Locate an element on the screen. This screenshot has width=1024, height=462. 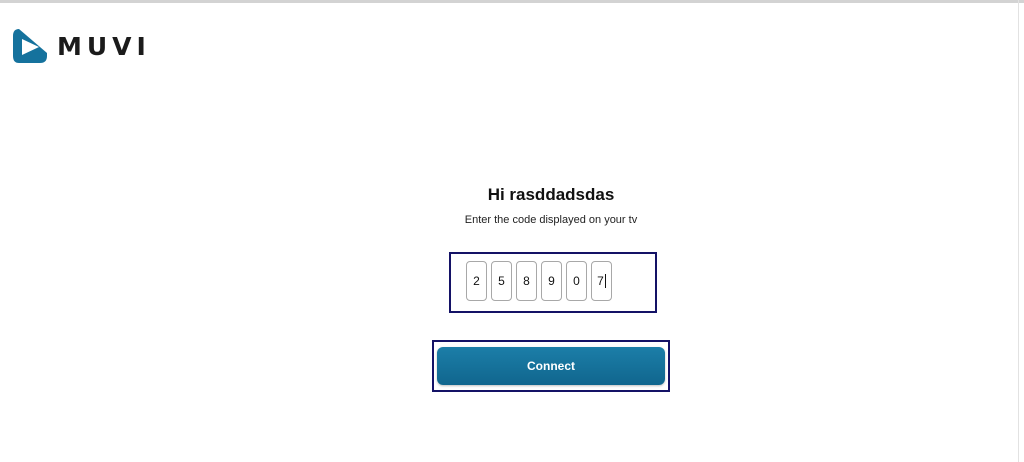
brand-name: MUVI is located at coordinates (104, 46).